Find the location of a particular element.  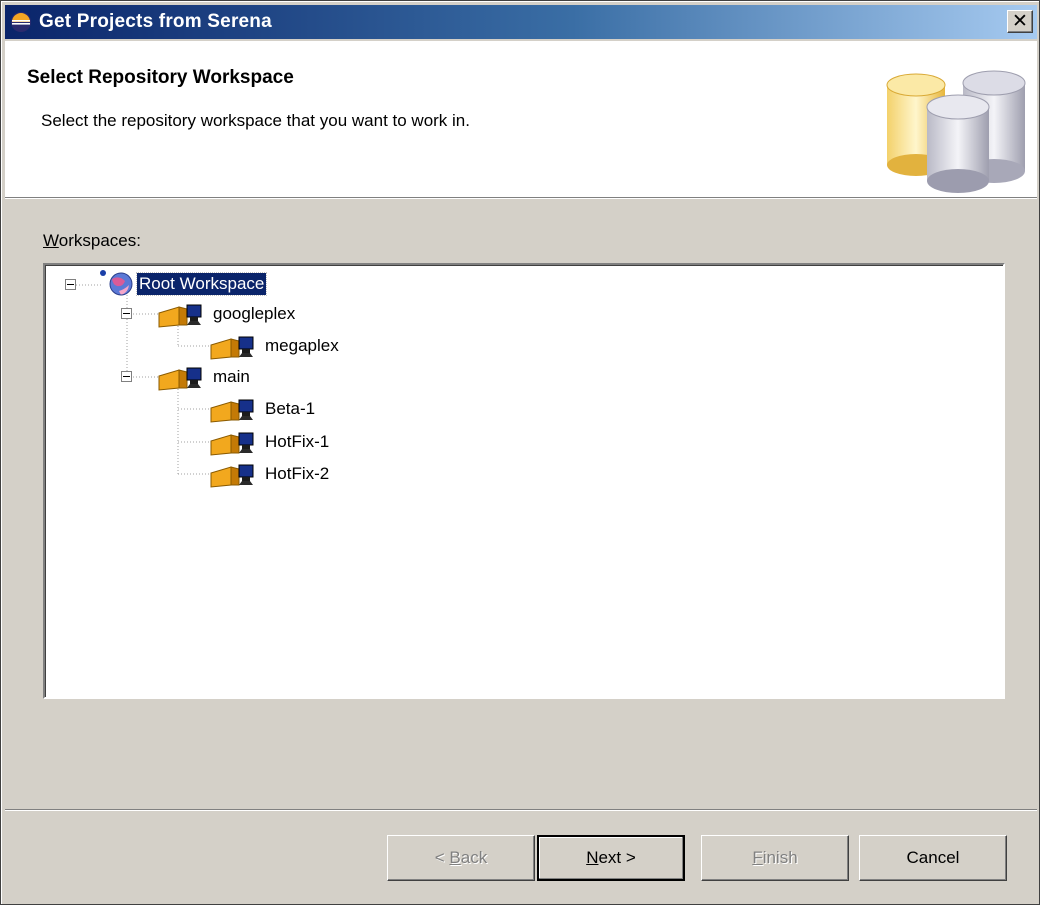

back-button-mnemonic: B is located at coordinates (455, 857).